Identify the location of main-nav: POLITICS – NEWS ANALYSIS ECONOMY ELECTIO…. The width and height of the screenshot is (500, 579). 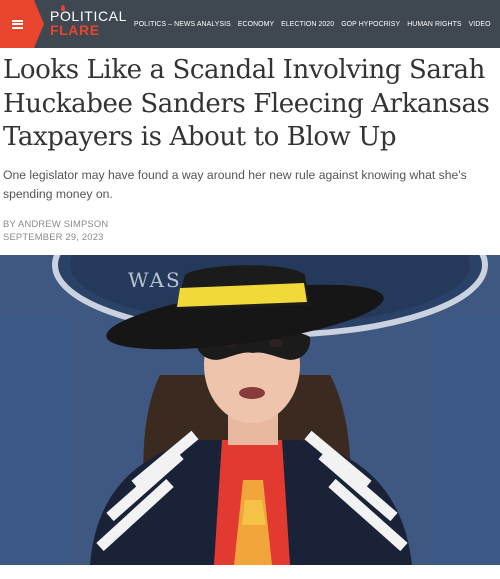
(312, 24).